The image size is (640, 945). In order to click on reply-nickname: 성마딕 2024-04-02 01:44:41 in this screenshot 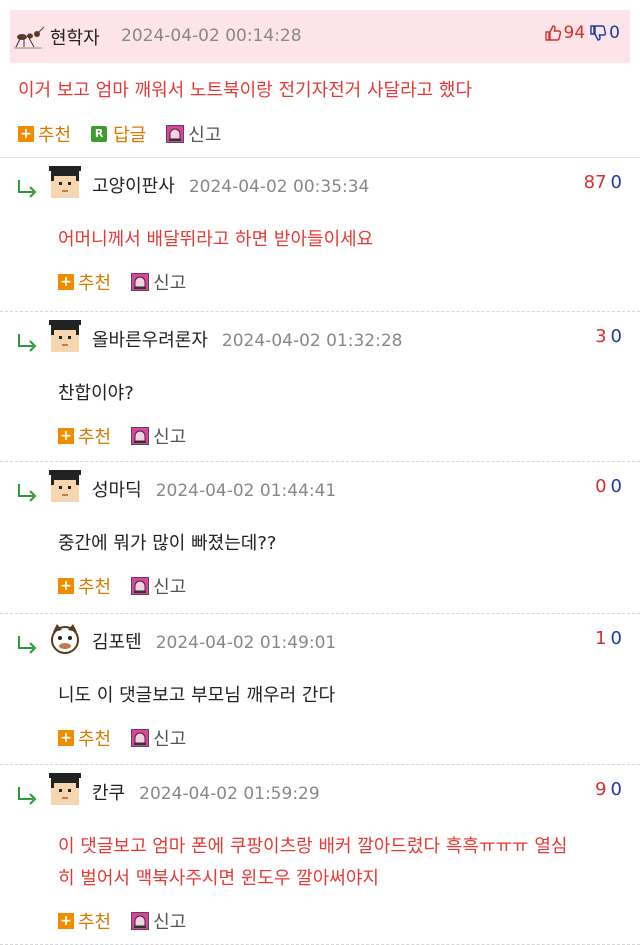, I will do `click(214, 489)`.